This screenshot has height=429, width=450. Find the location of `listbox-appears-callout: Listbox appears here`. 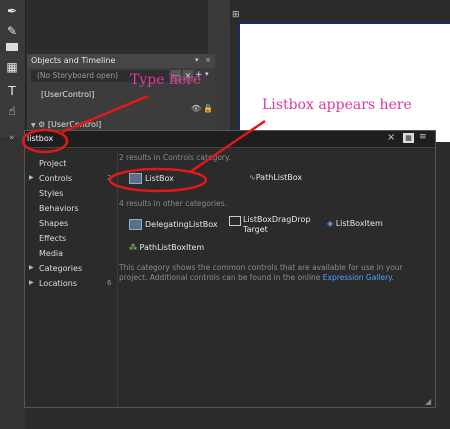

listbox-appears-callout: Listbox appears here is located at coordinates (337, 105).